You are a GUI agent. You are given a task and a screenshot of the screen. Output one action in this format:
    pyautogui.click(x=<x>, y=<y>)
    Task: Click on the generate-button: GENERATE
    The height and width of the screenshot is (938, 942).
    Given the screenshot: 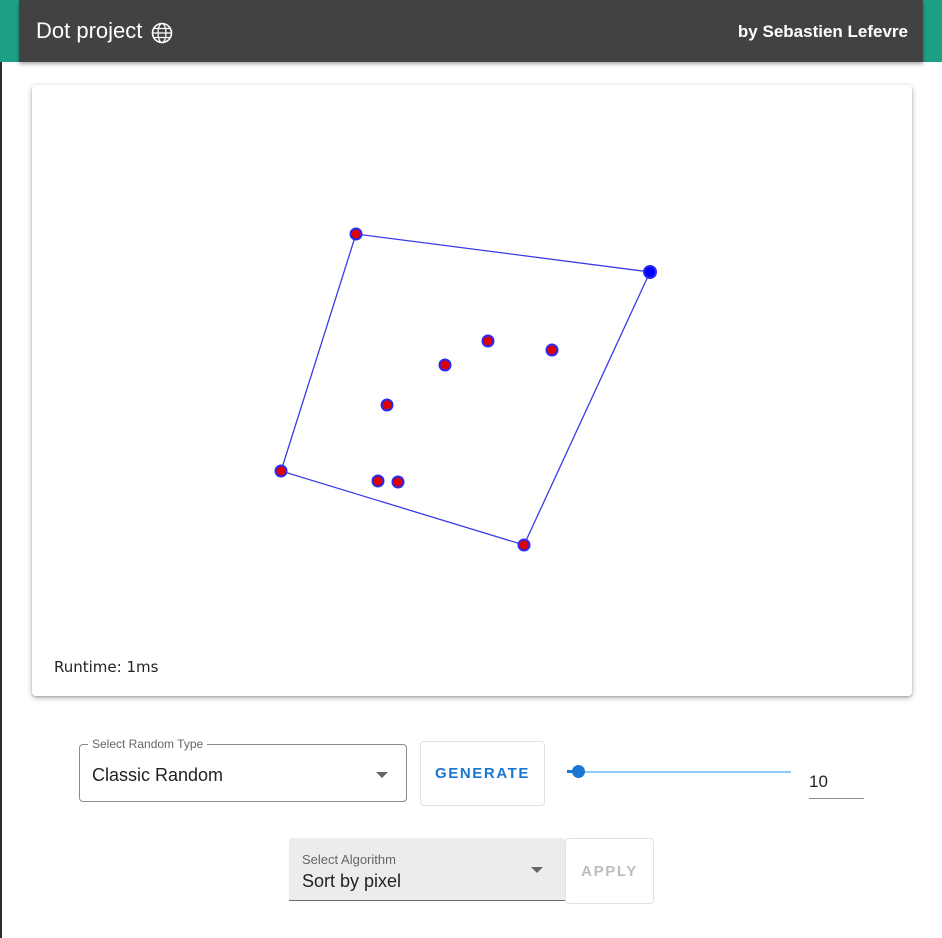 What is the action you would take?
    pyautogui.click(x=482, y=773)
    